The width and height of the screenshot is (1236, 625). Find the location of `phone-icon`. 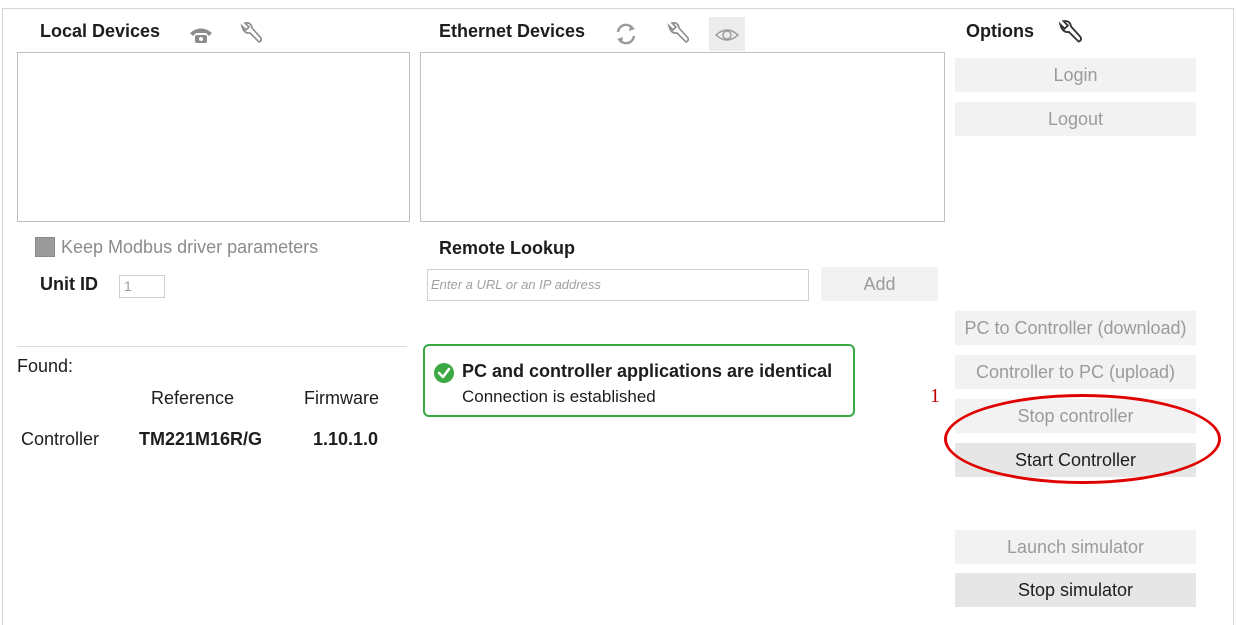

phone-icon is located at coordinates (201, 37).